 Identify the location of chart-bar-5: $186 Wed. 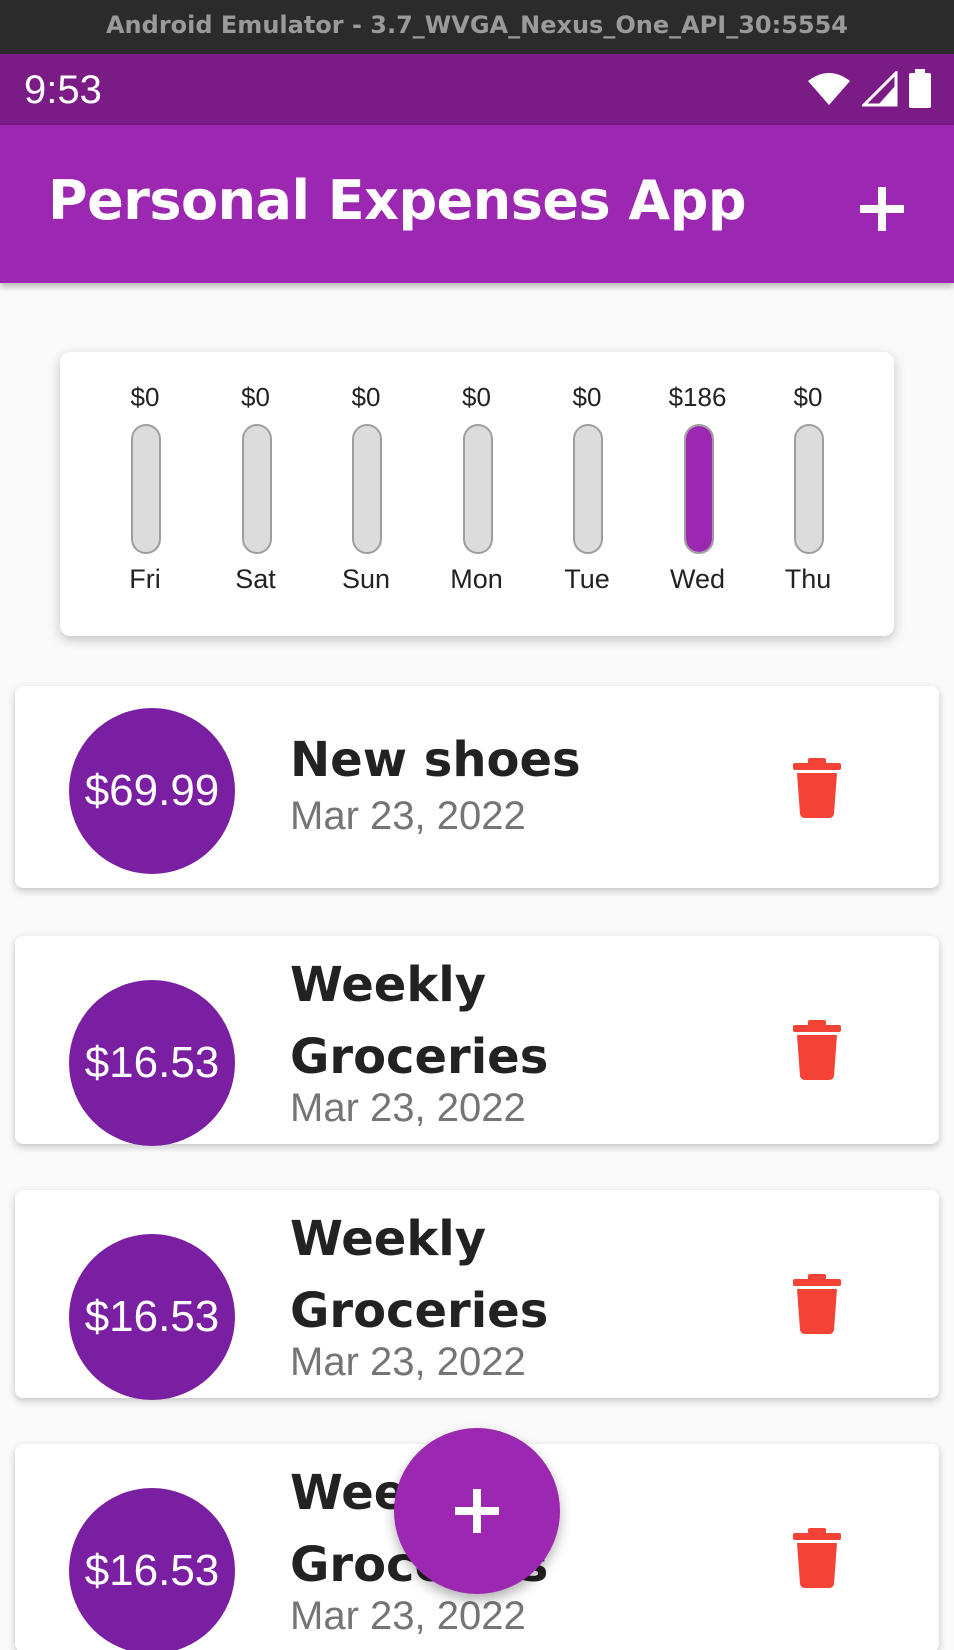
(698, 494).